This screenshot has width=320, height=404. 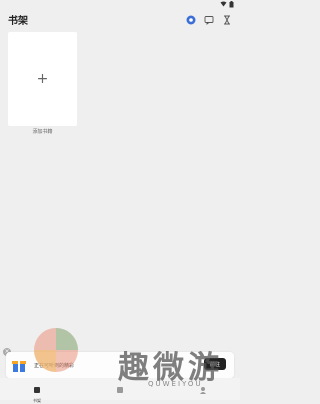 I want to click on header-actions, so click(x=208, y=19).